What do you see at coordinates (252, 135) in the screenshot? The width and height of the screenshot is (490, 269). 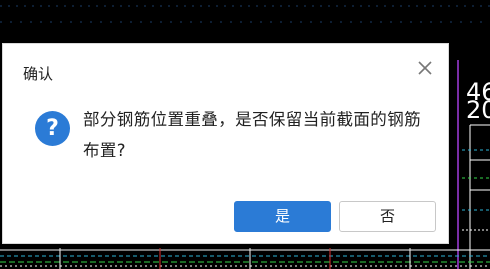 I see `dialog-message: 部分钢筋位置重叠，是否保留当前截面的钢筋布置?` at bounding box center [252, 135].